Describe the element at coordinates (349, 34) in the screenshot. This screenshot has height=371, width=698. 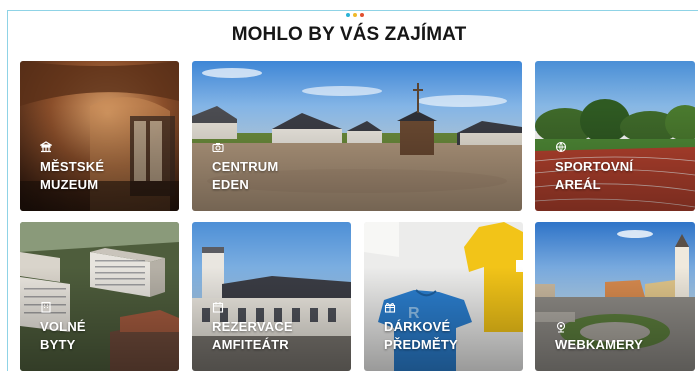
I see `section-title: MOHLO BY VÁS ZAJÍMAT` at that location.